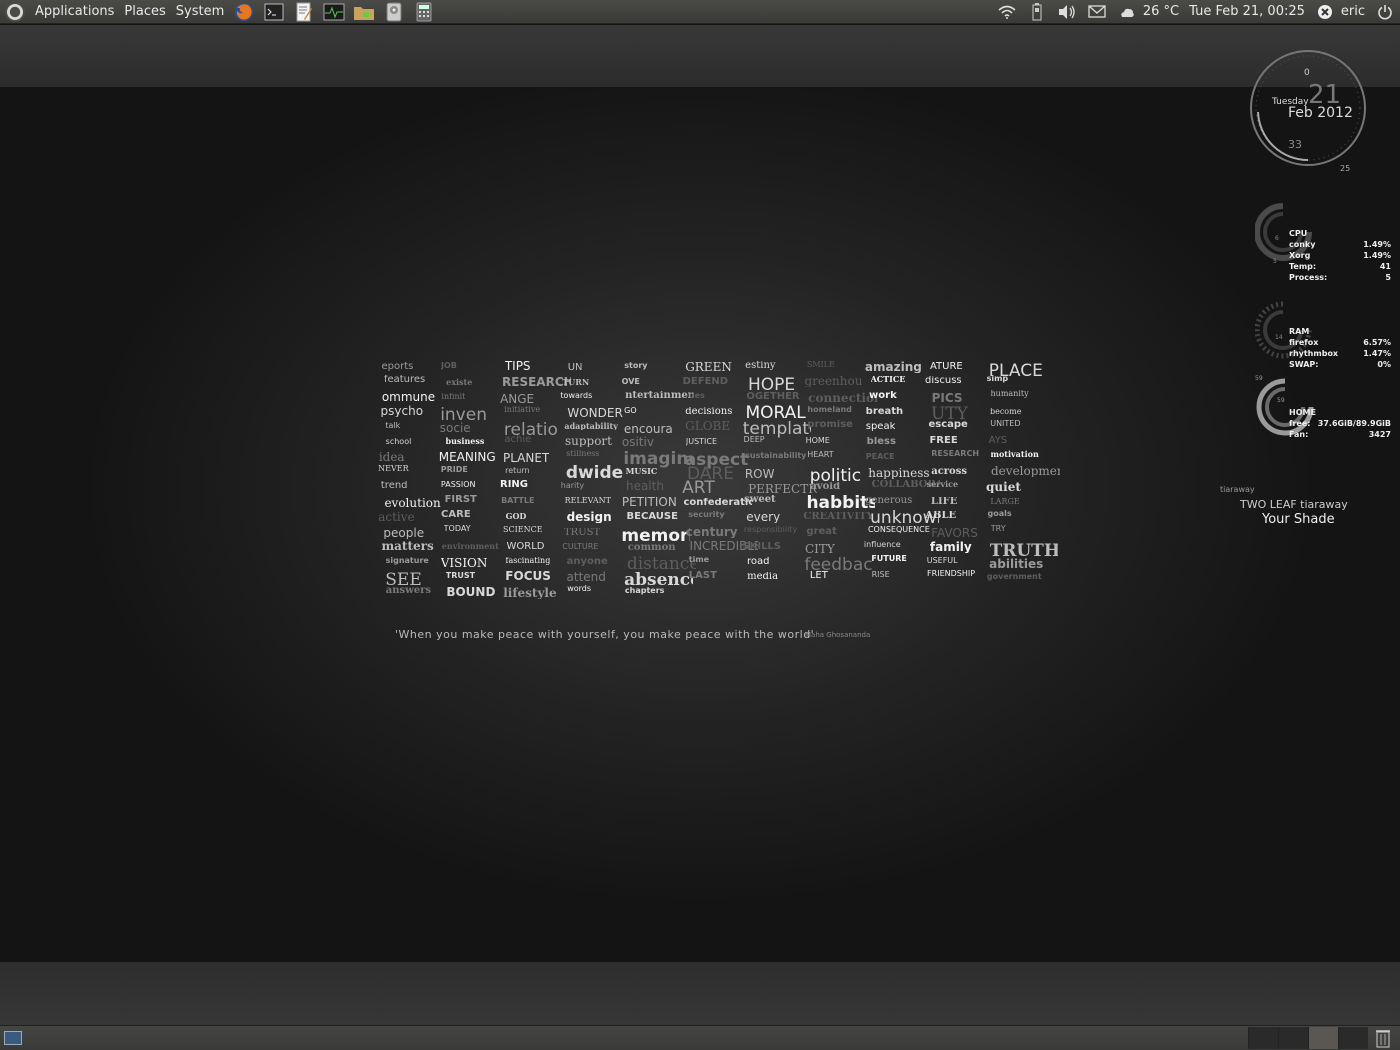  What do you see at coordinates (941, 515) in the screenshot?
I see `word-cloud-word: ABLE` at bounding box center [941, 515].